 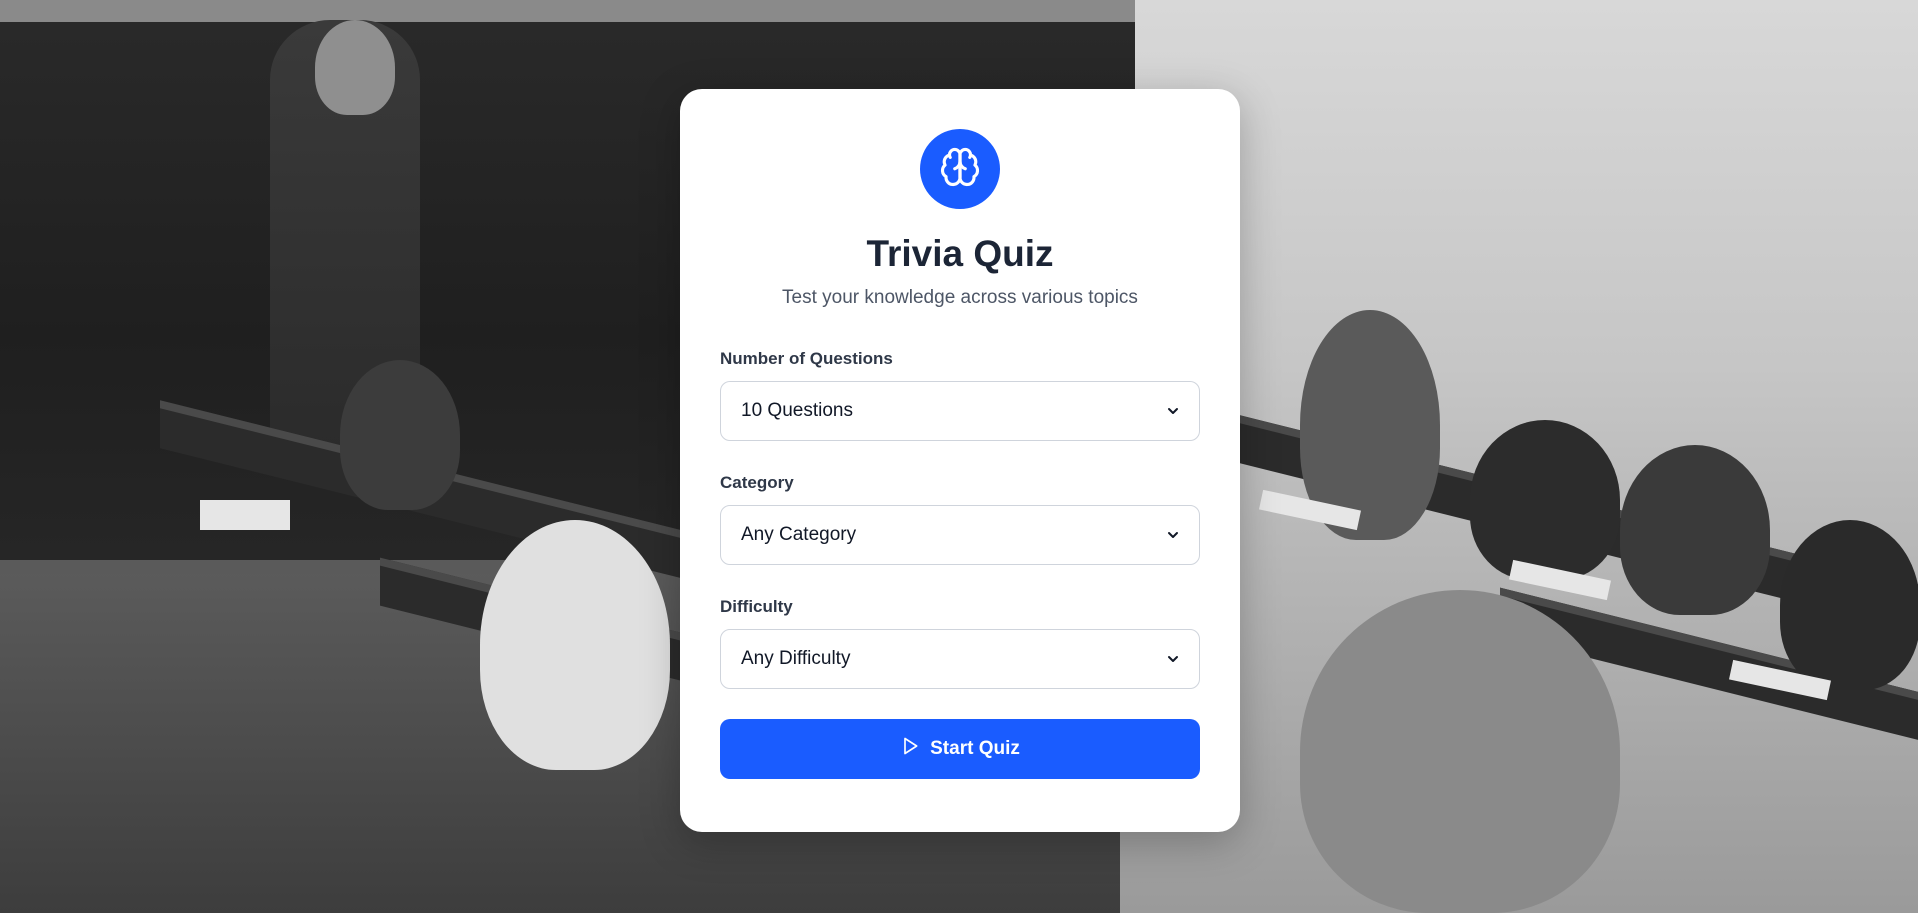 What do you see at coordinates (960, 411) in the screenshot?
I see `questions-select: 10 Questions` at bounding box center [960, 411].